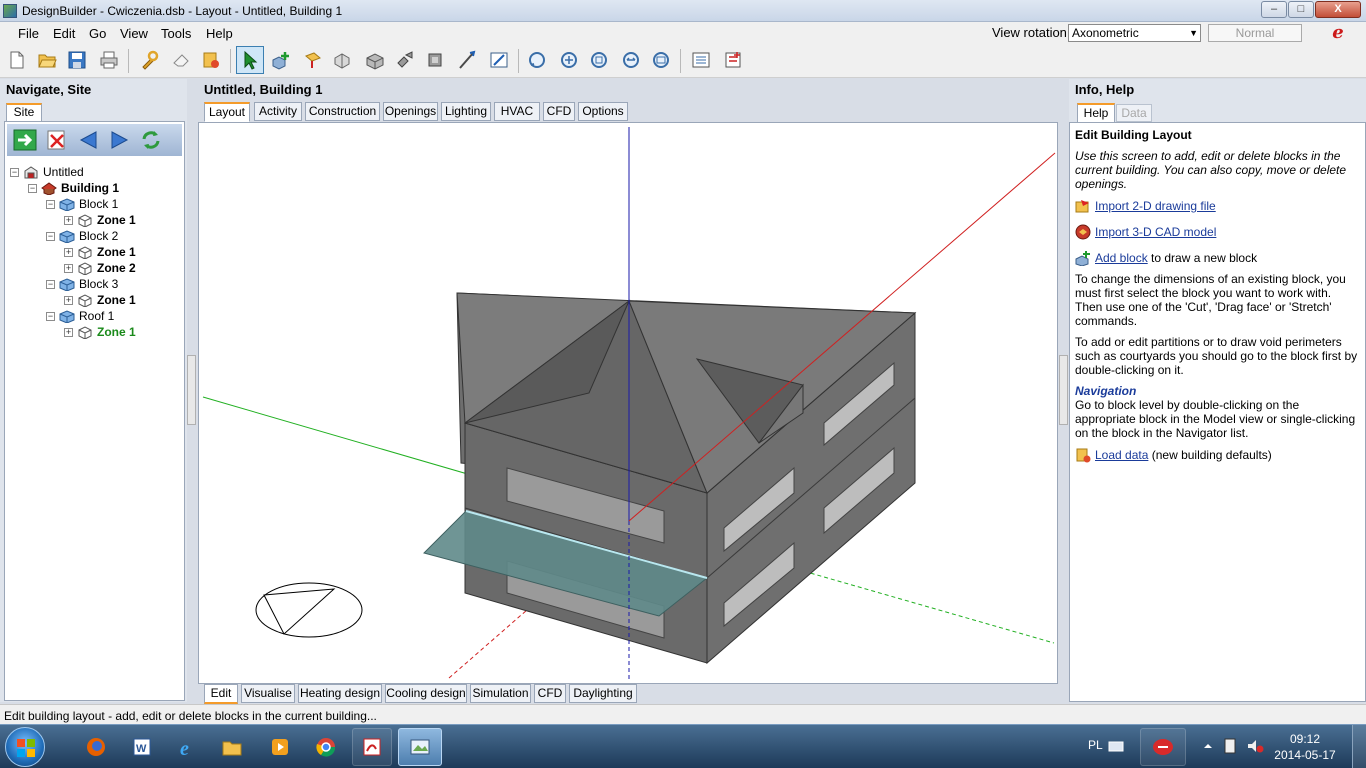 This screenshot has height=768, width=1366. I want to click on tab-daylighting: Daylighting, so click(603, 693).